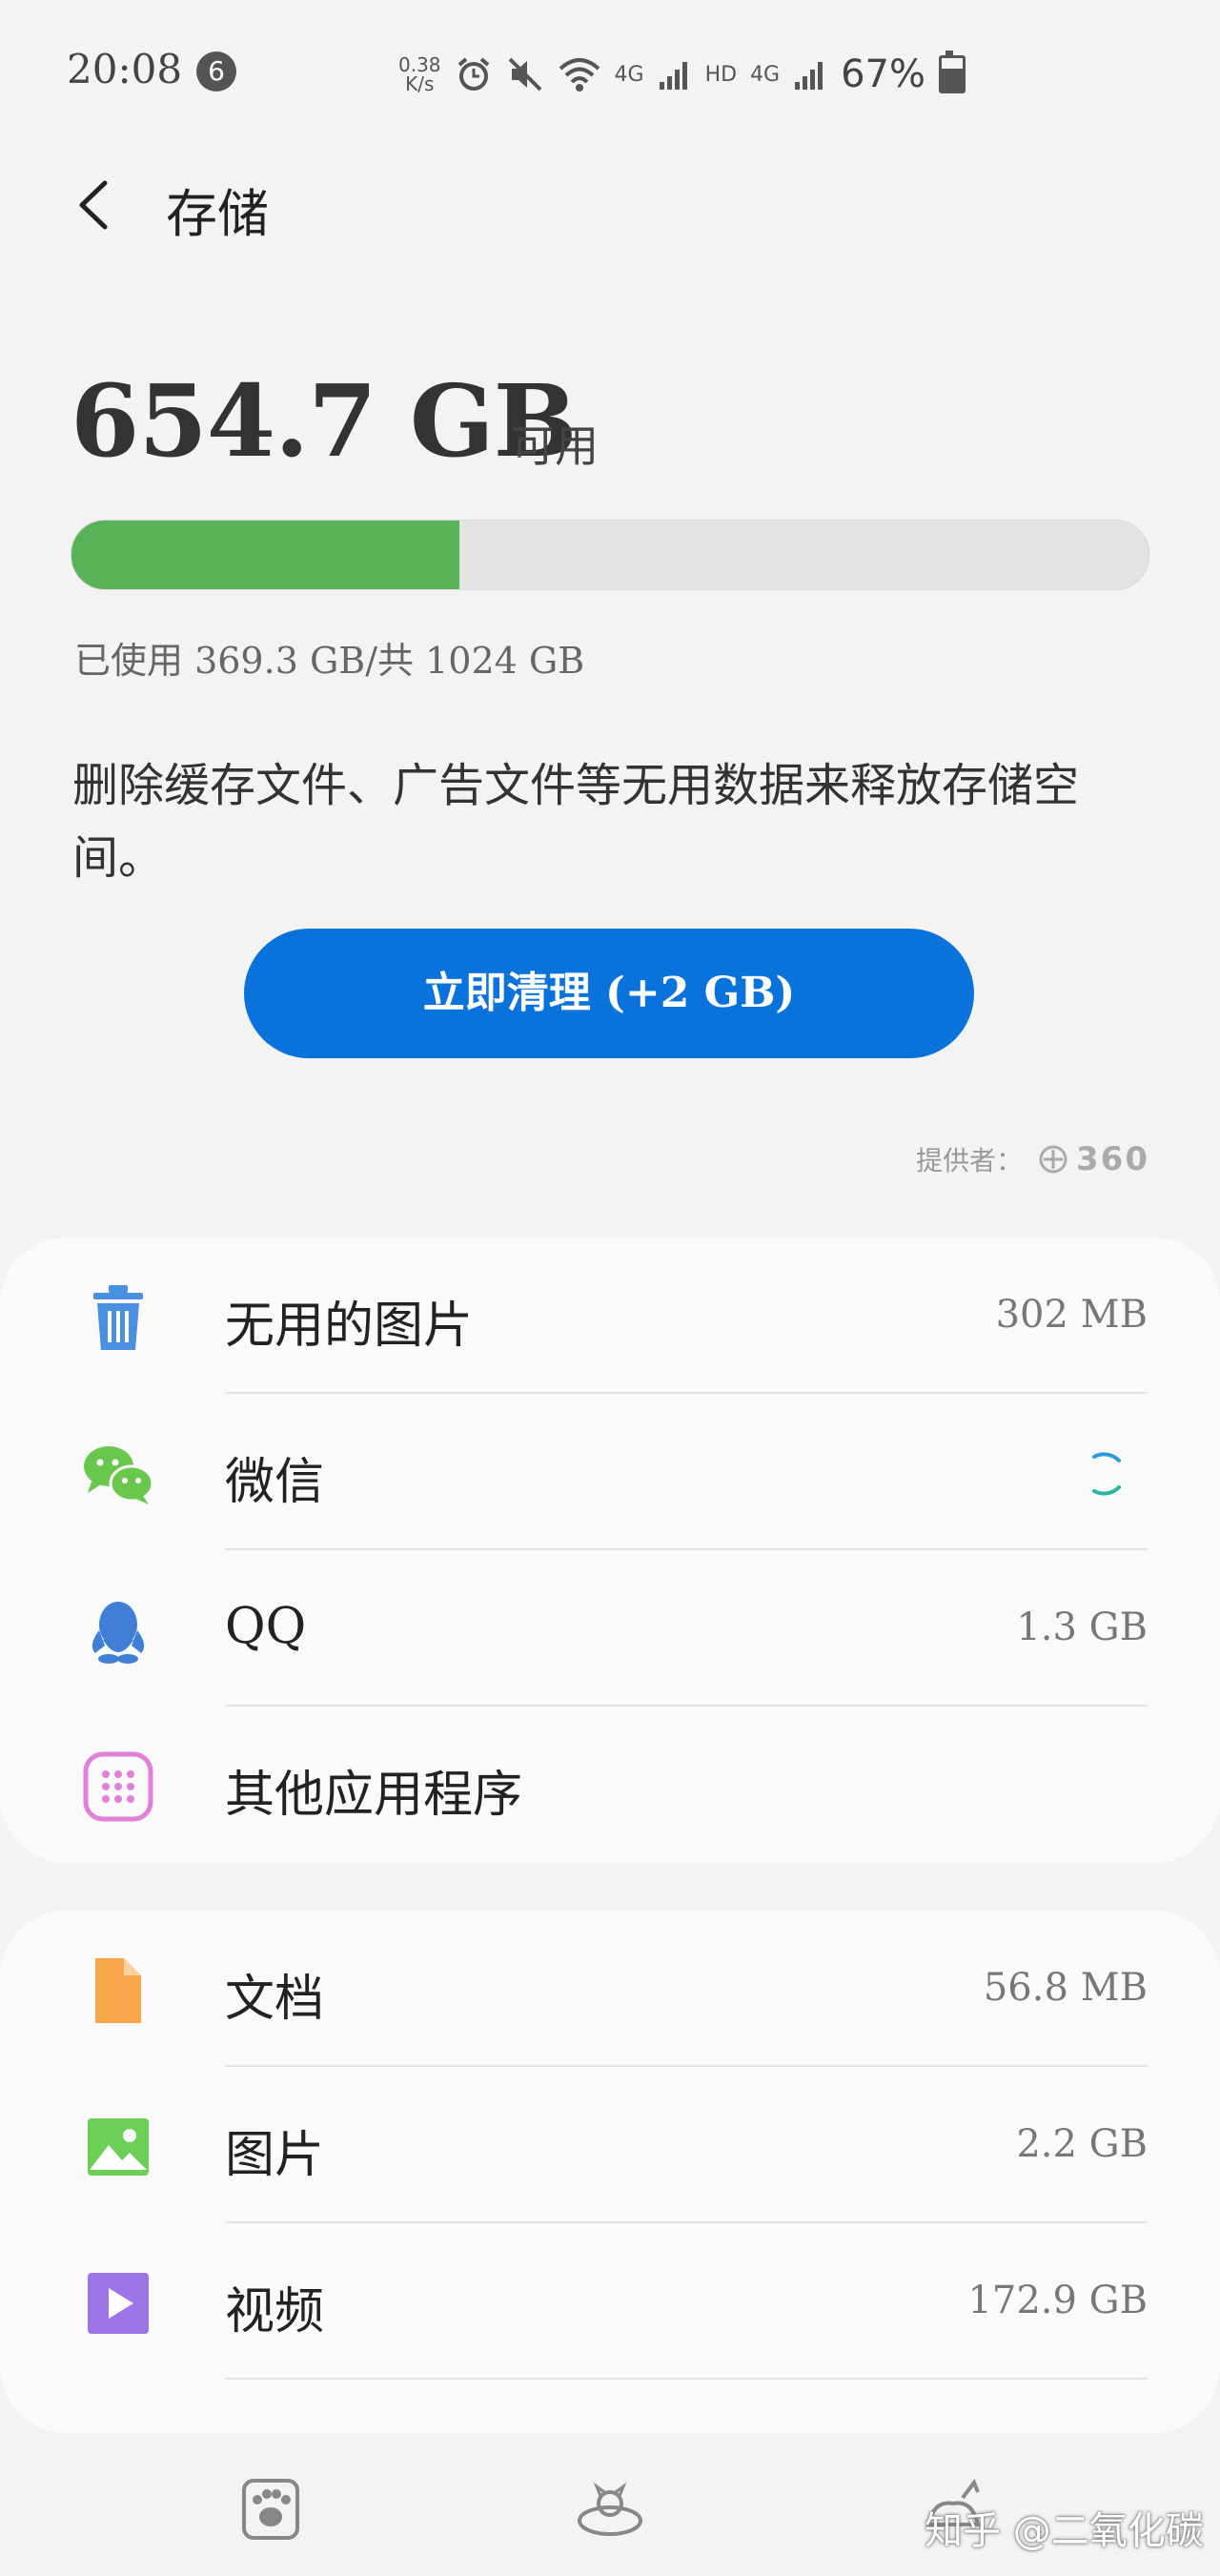 This screenshot has height=2576, width=1220. What do you see at coordinates (125, 69) in the screenshot?
I see `status-time: 20:08` at bounding box center [125, 69].